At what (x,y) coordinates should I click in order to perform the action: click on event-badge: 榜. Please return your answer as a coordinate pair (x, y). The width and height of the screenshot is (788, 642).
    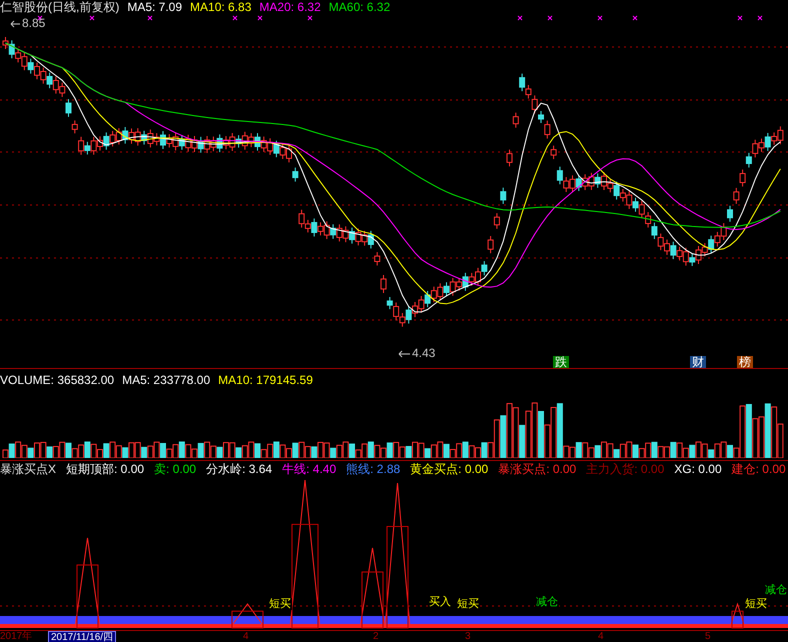
    Looking at the image, I should click on (745, 362).